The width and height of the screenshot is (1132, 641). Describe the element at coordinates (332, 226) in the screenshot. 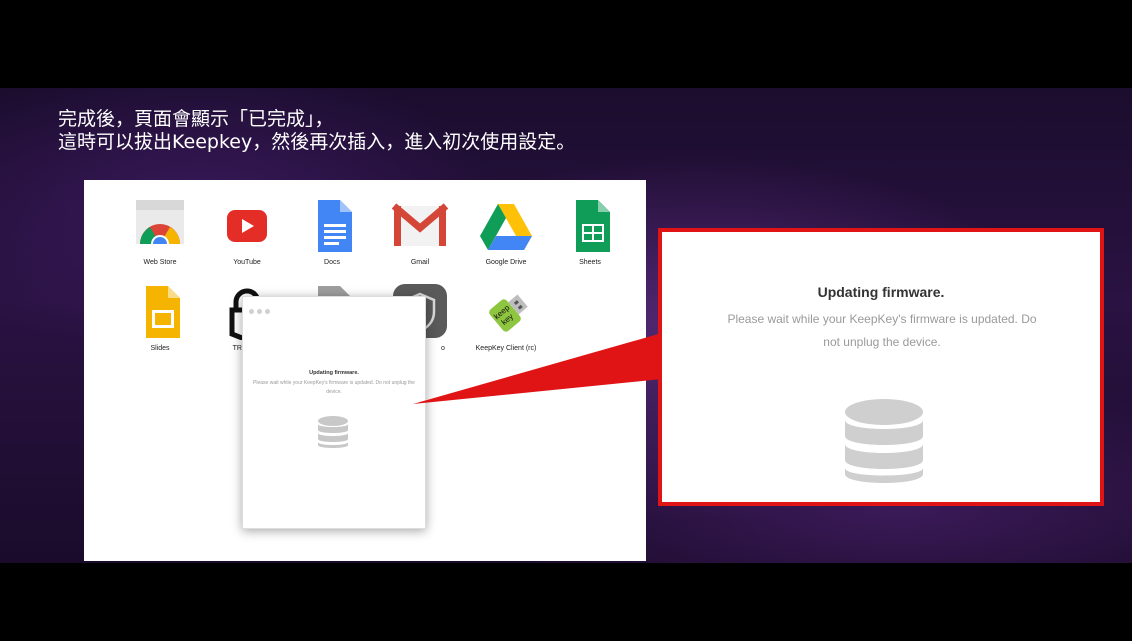

I see `google-docs-icon` at that location.